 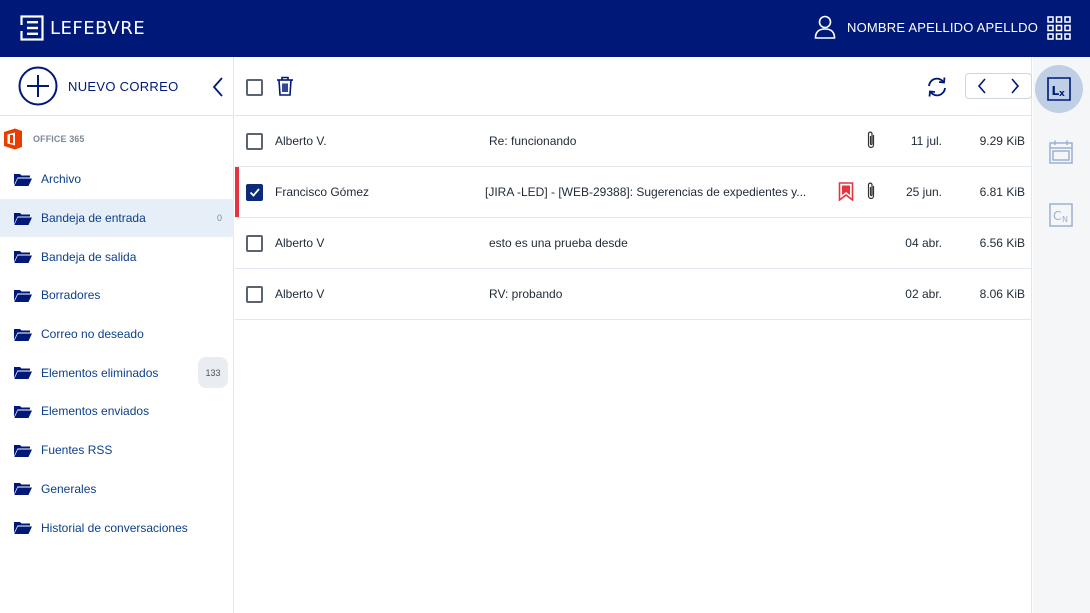 I want to click on bookmark-flag-icon, so click(x=846, y=191).